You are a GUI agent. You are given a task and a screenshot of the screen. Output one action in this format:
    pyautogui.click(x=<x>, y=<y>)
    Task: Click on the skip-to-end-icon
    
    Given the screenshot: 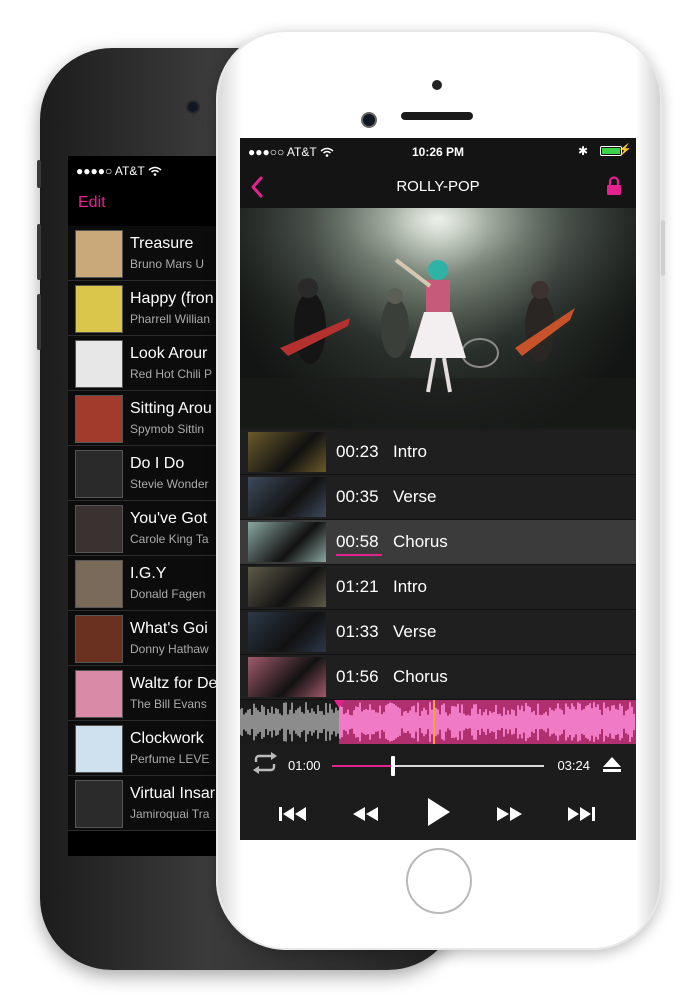 What is the action you would take?
    pyautogui.click(x=581, y=816)
    